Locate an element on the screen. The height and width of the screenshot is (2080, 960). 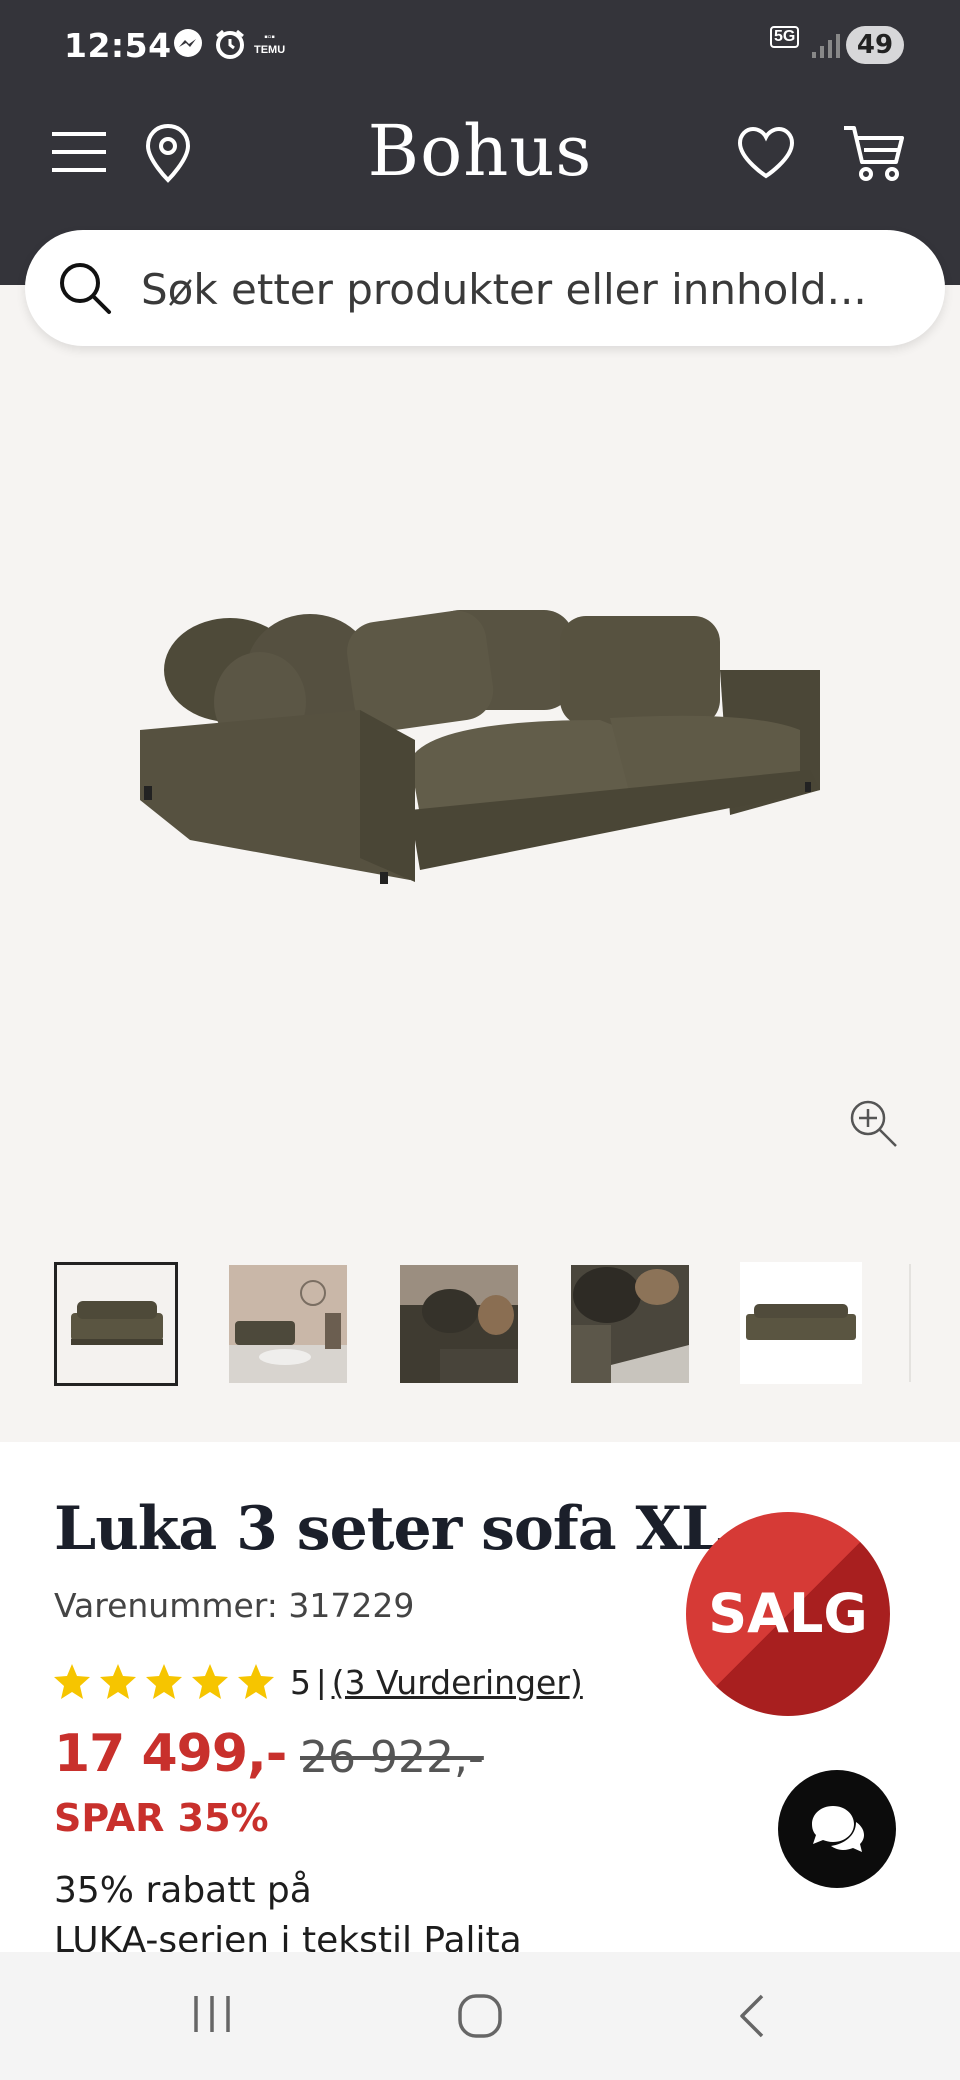
status-time: 12:54 is located at coordinates (118, 45).